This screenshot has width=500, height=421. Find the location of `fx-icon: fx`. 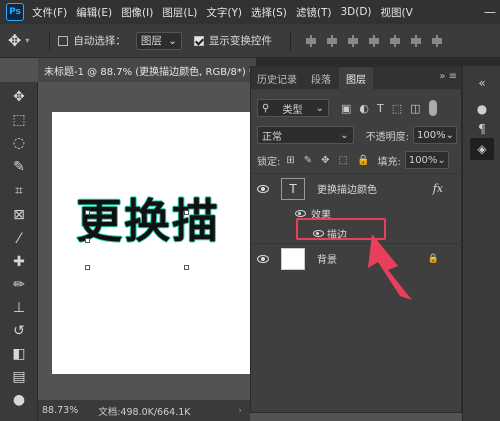

fx-icon: fx is located at coordinates (438, 188).